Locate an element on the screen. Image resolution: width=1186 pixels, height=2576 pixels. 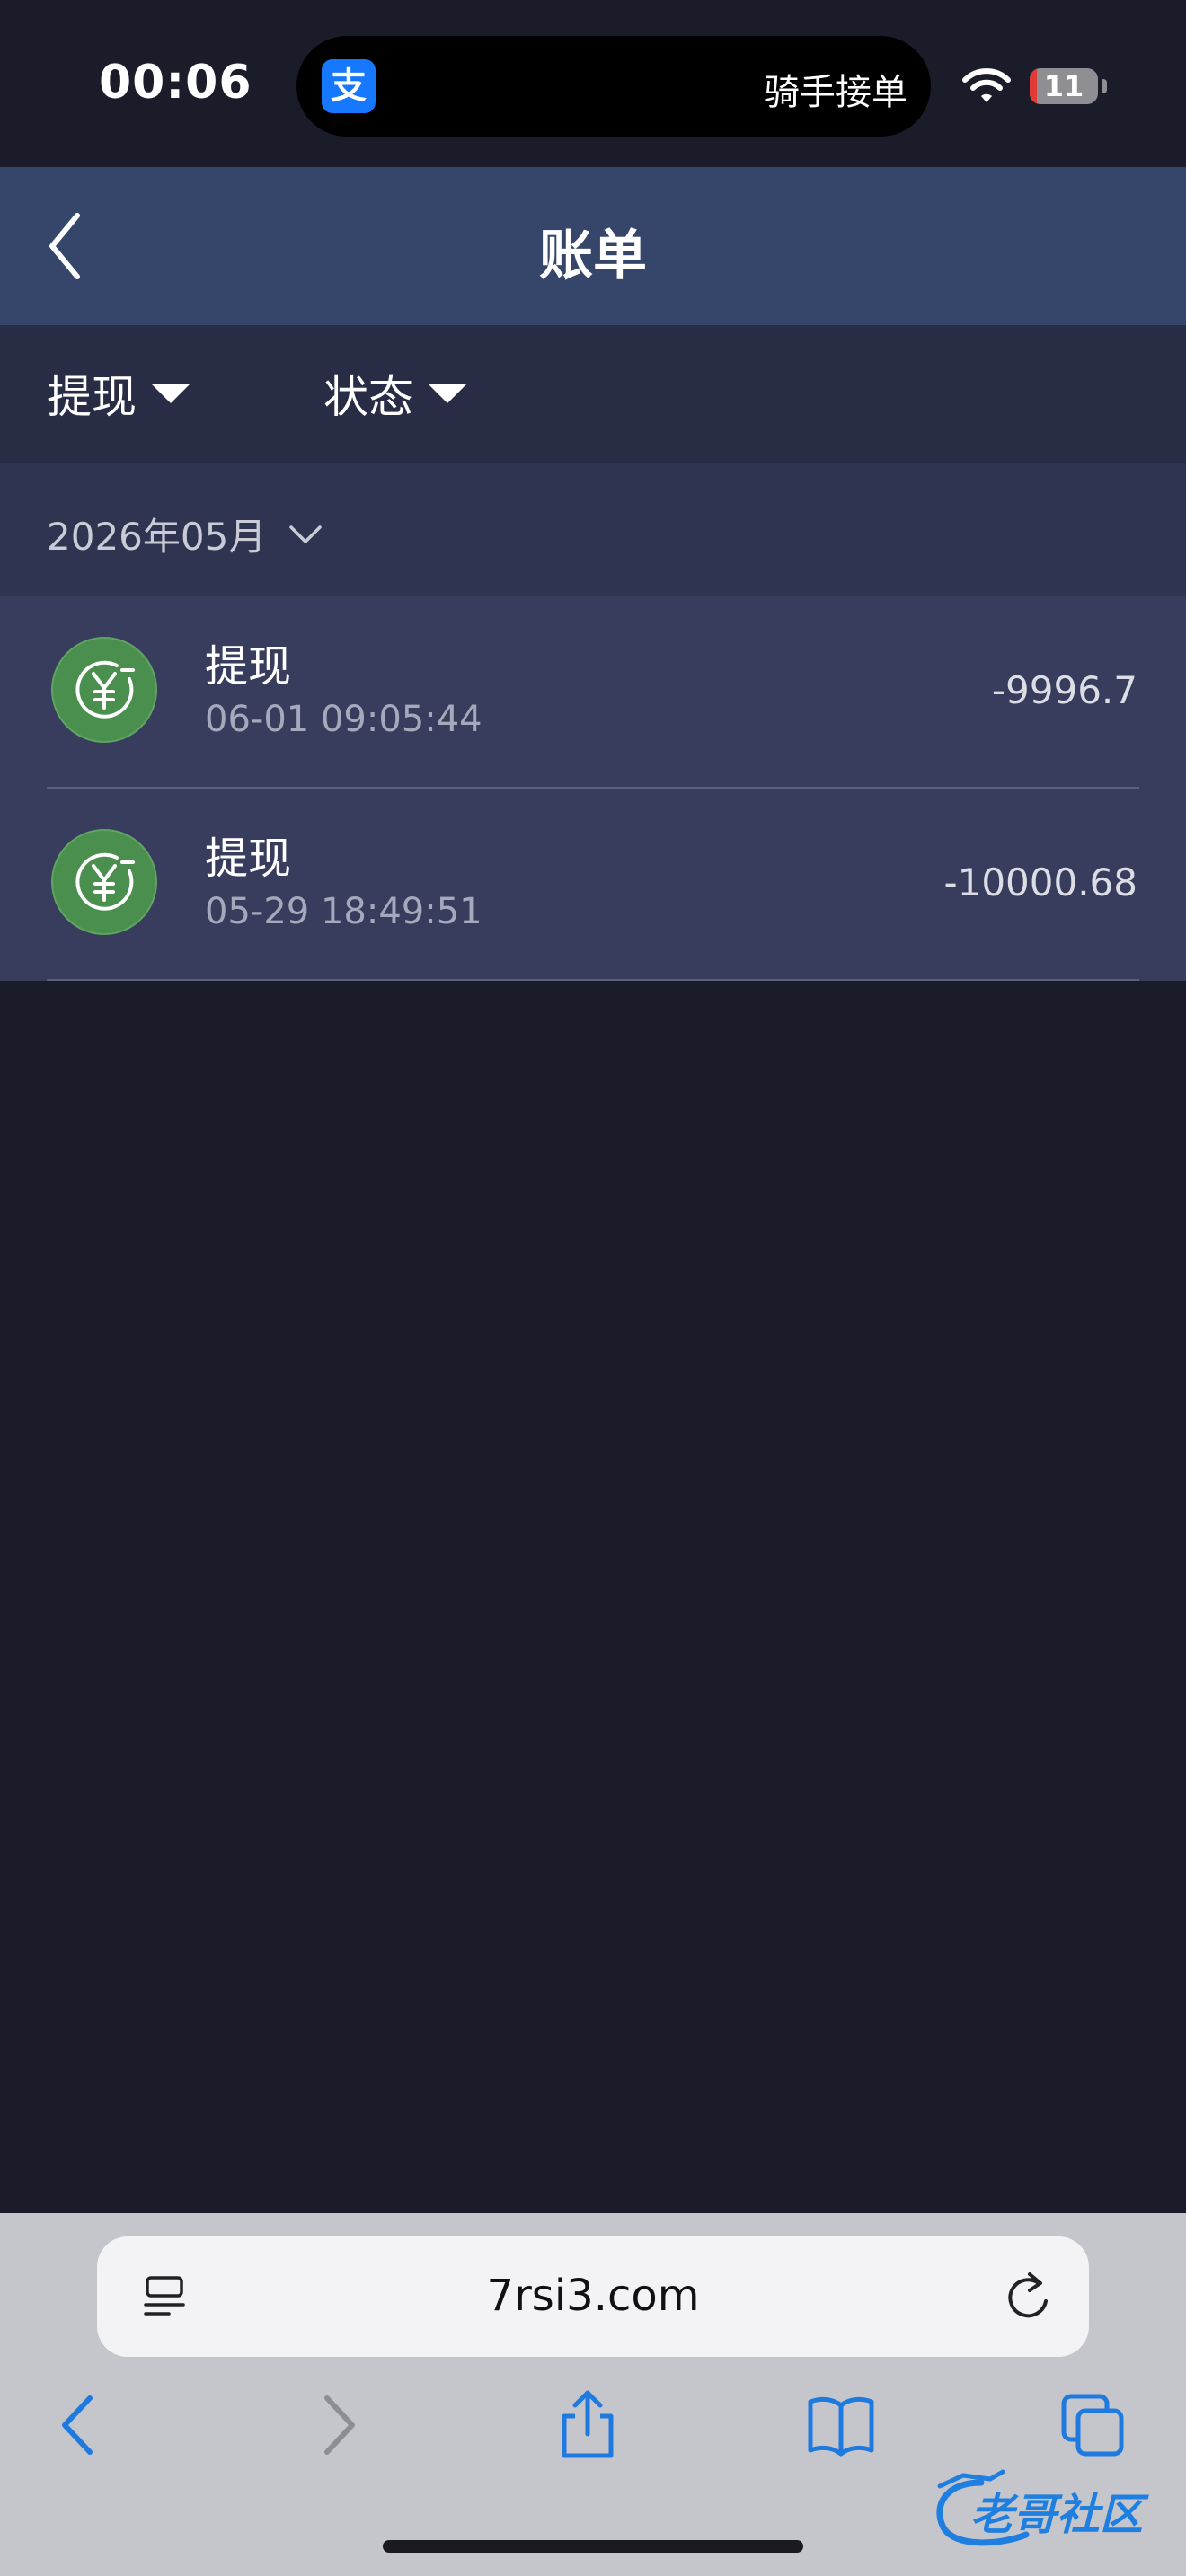
browser-toolbar: 7rsi3.com 老哥社区 is located at coordinates (593, 2394).